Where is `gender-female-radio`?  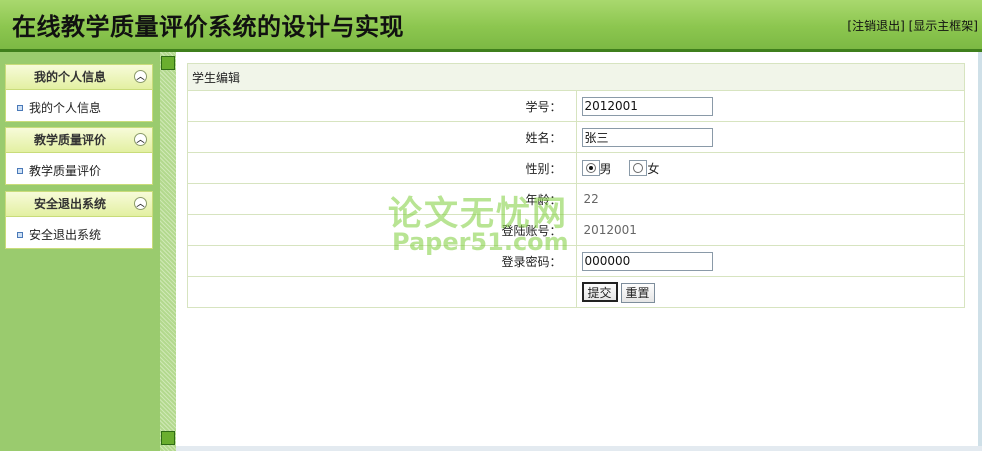 gender-female-radio is located at coordinates (638, 168).